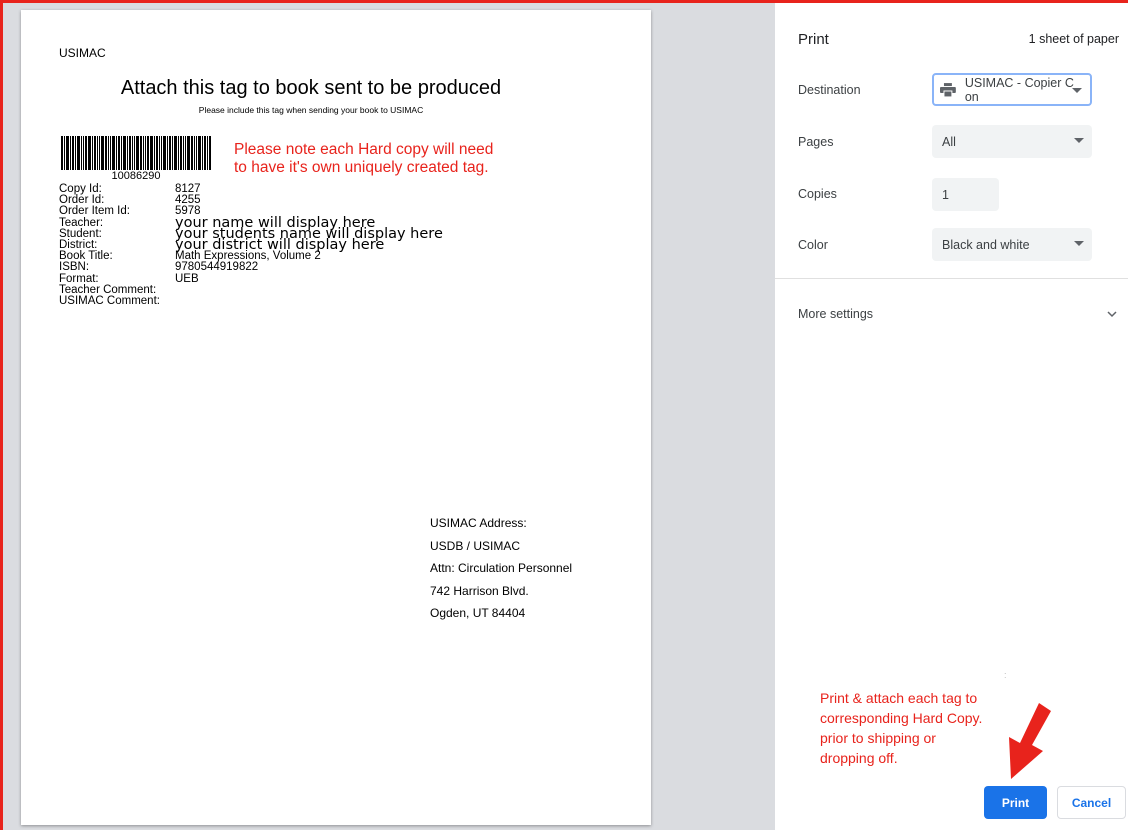  I want to click on pages-label: Pages, so click(816, 142).